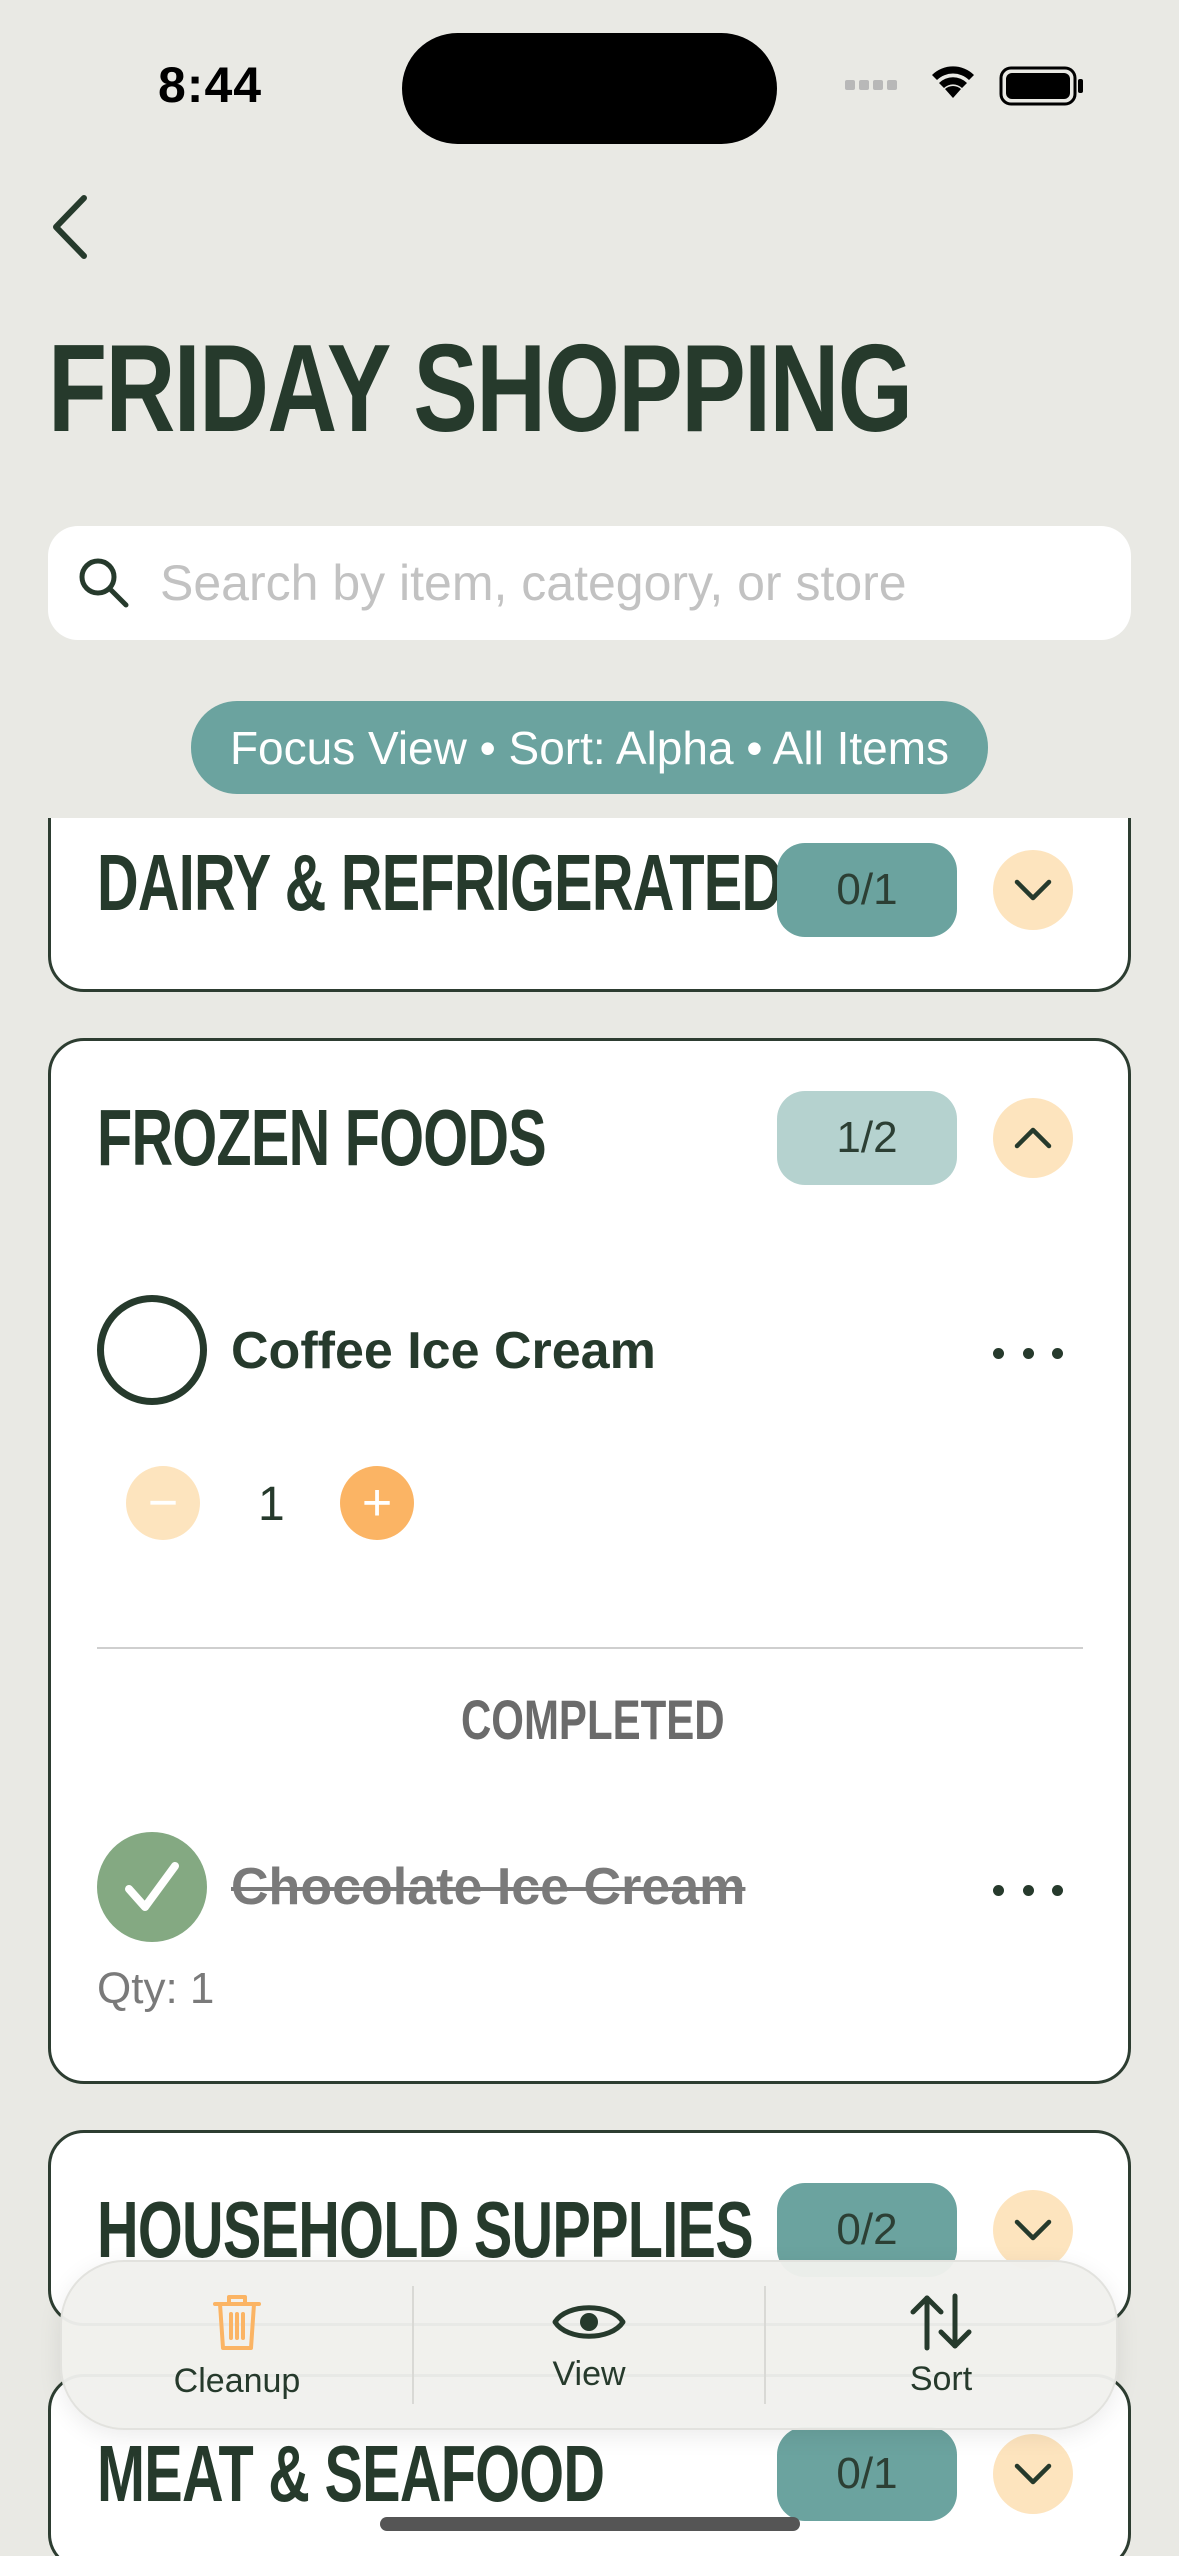 Image resolution: width=1179 pixels, height=2556 pixels. I want to click on category-title: MEAT & SEAFOOD, so click(351, 2473).